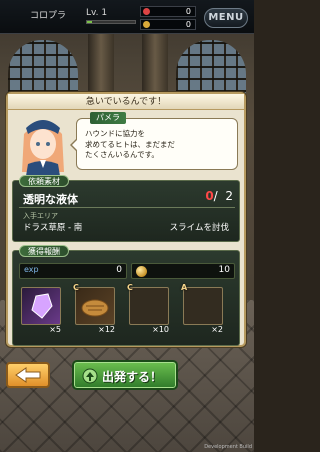  I want to click on speech-text: ハウンドに協力を 求めてるヒトは、まだまだ たくさんいるんです。, so click(130, 144).